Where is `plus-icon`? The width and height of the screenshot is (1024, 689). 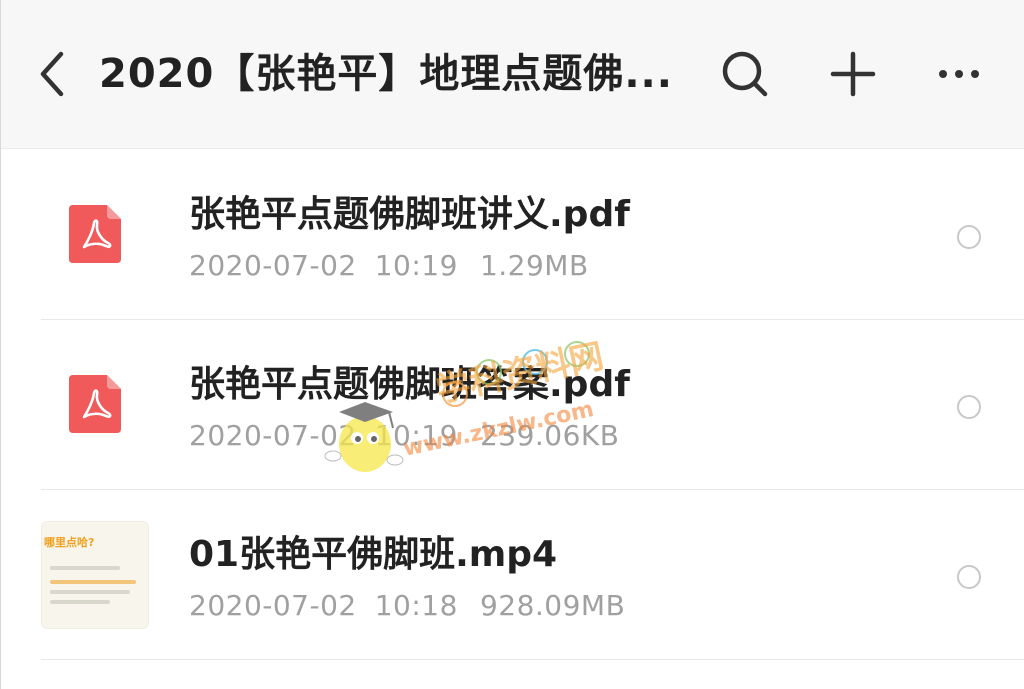 plus-icon is located at coordinates (853, 74).